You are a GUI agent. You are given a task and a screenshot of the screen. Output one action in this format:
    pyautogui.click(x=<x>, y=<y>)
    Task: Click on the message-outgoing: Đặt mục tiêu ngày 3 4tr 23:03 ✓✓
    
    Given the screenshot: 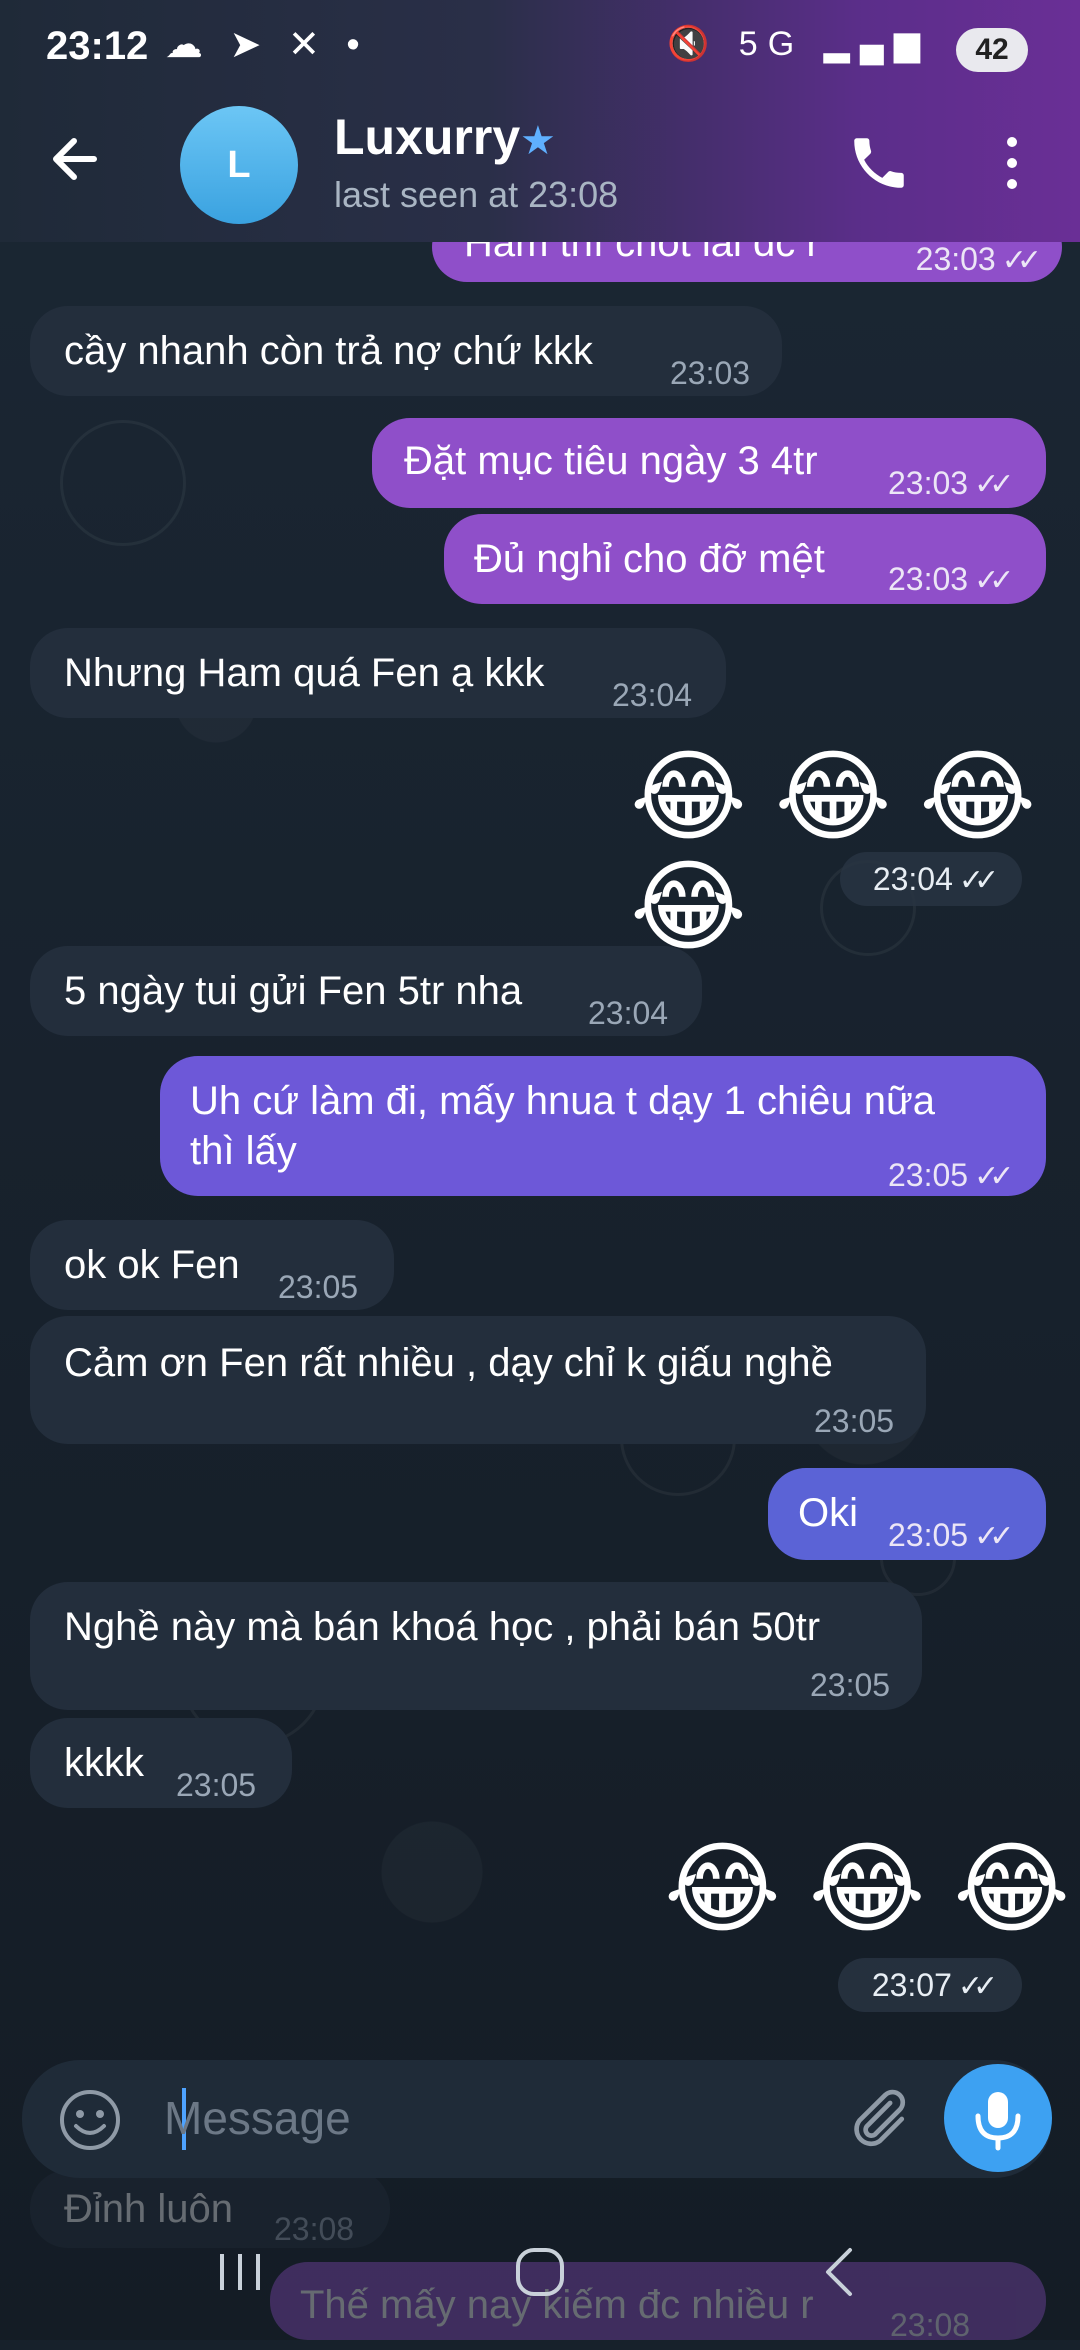 What is the action you would take?
    pyautogui.click(x=709, y=463)
    